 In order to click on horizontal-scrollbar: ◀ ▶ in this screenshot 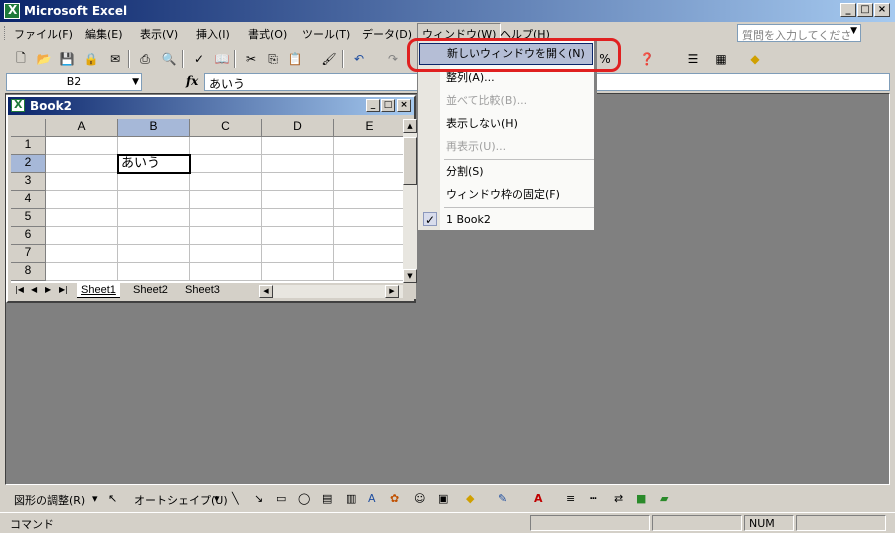, I will do `click(331, 291)`.